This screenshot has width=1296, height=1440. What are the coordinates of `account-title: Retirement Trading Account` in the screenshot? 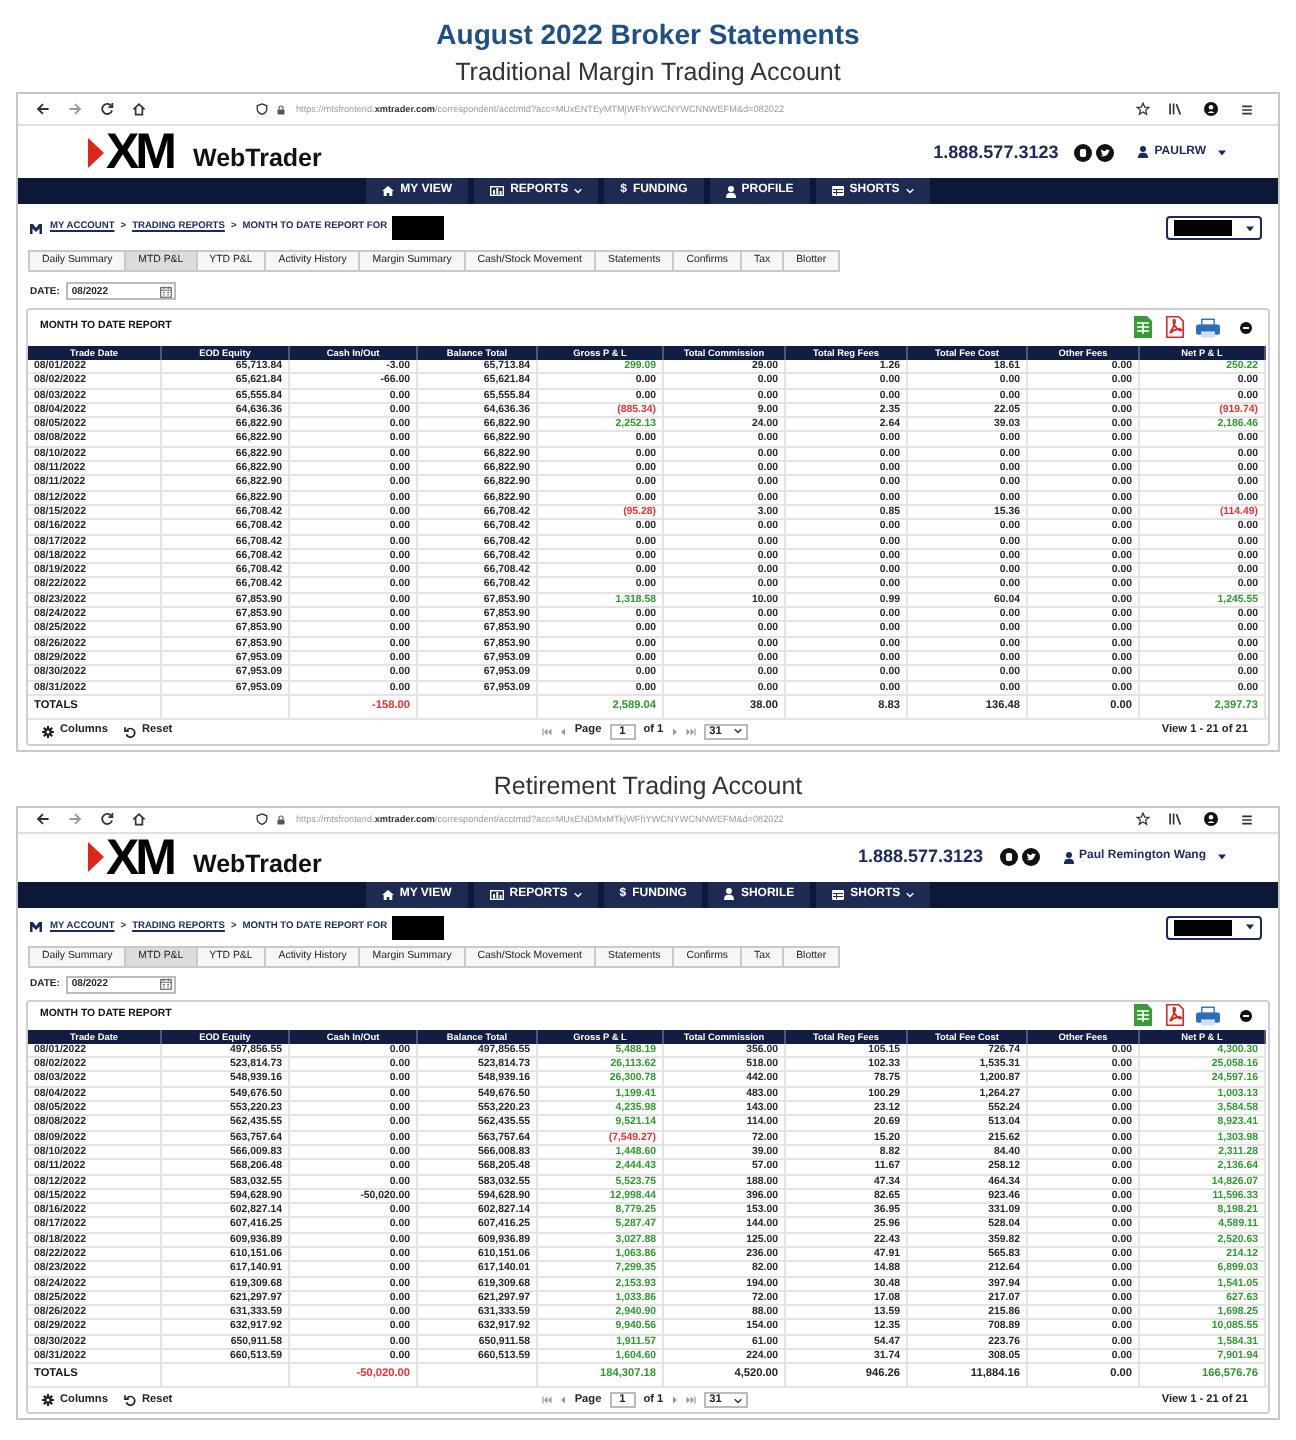 It's located at (648, 786).